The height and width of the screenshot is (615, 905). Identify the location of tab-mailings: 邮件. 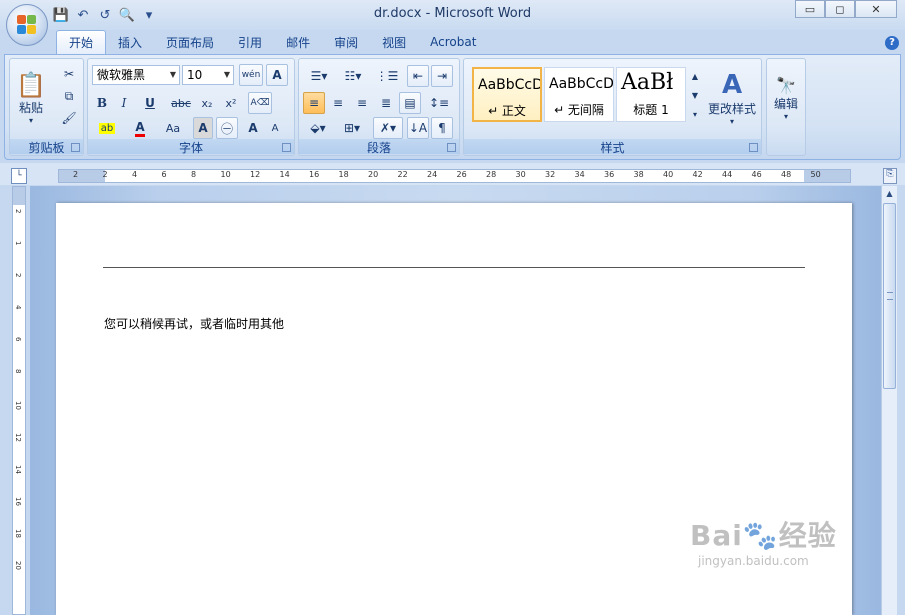
(298, 42).